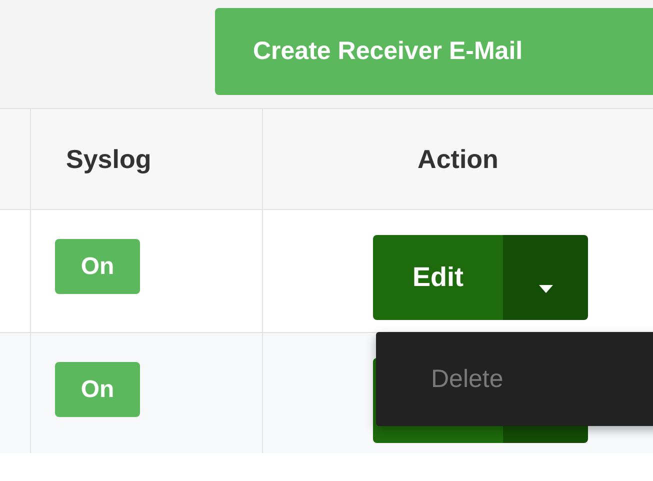 The width and height of the screenshot is (653, 481). What do you see at coordinates (545, 288) in the screenshot?
I see `caret-icon` at bounding box center [545, 288].